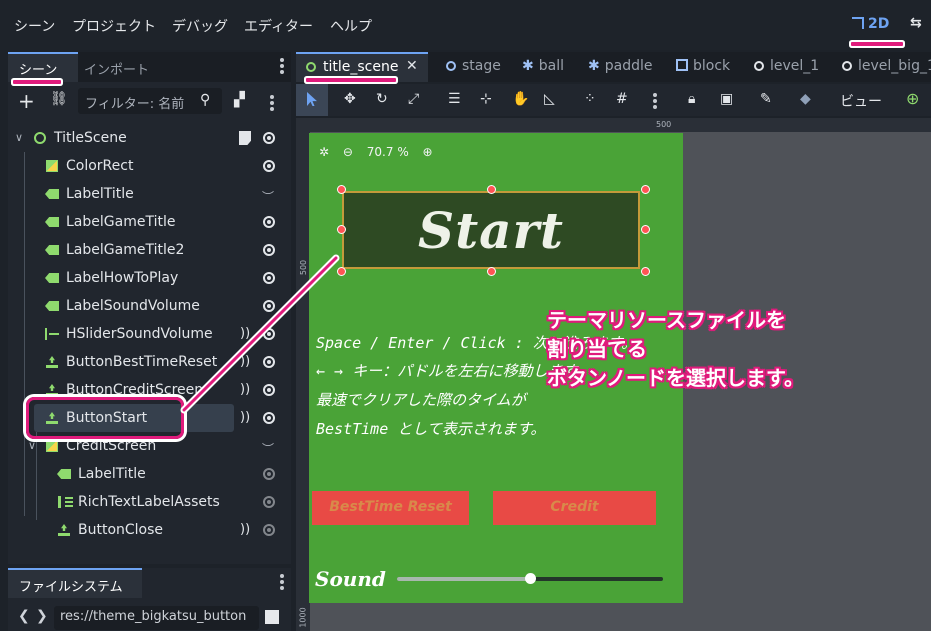  I want to click on tree-node-credit-labeltitle: LabelTitle, so click(143, 474).